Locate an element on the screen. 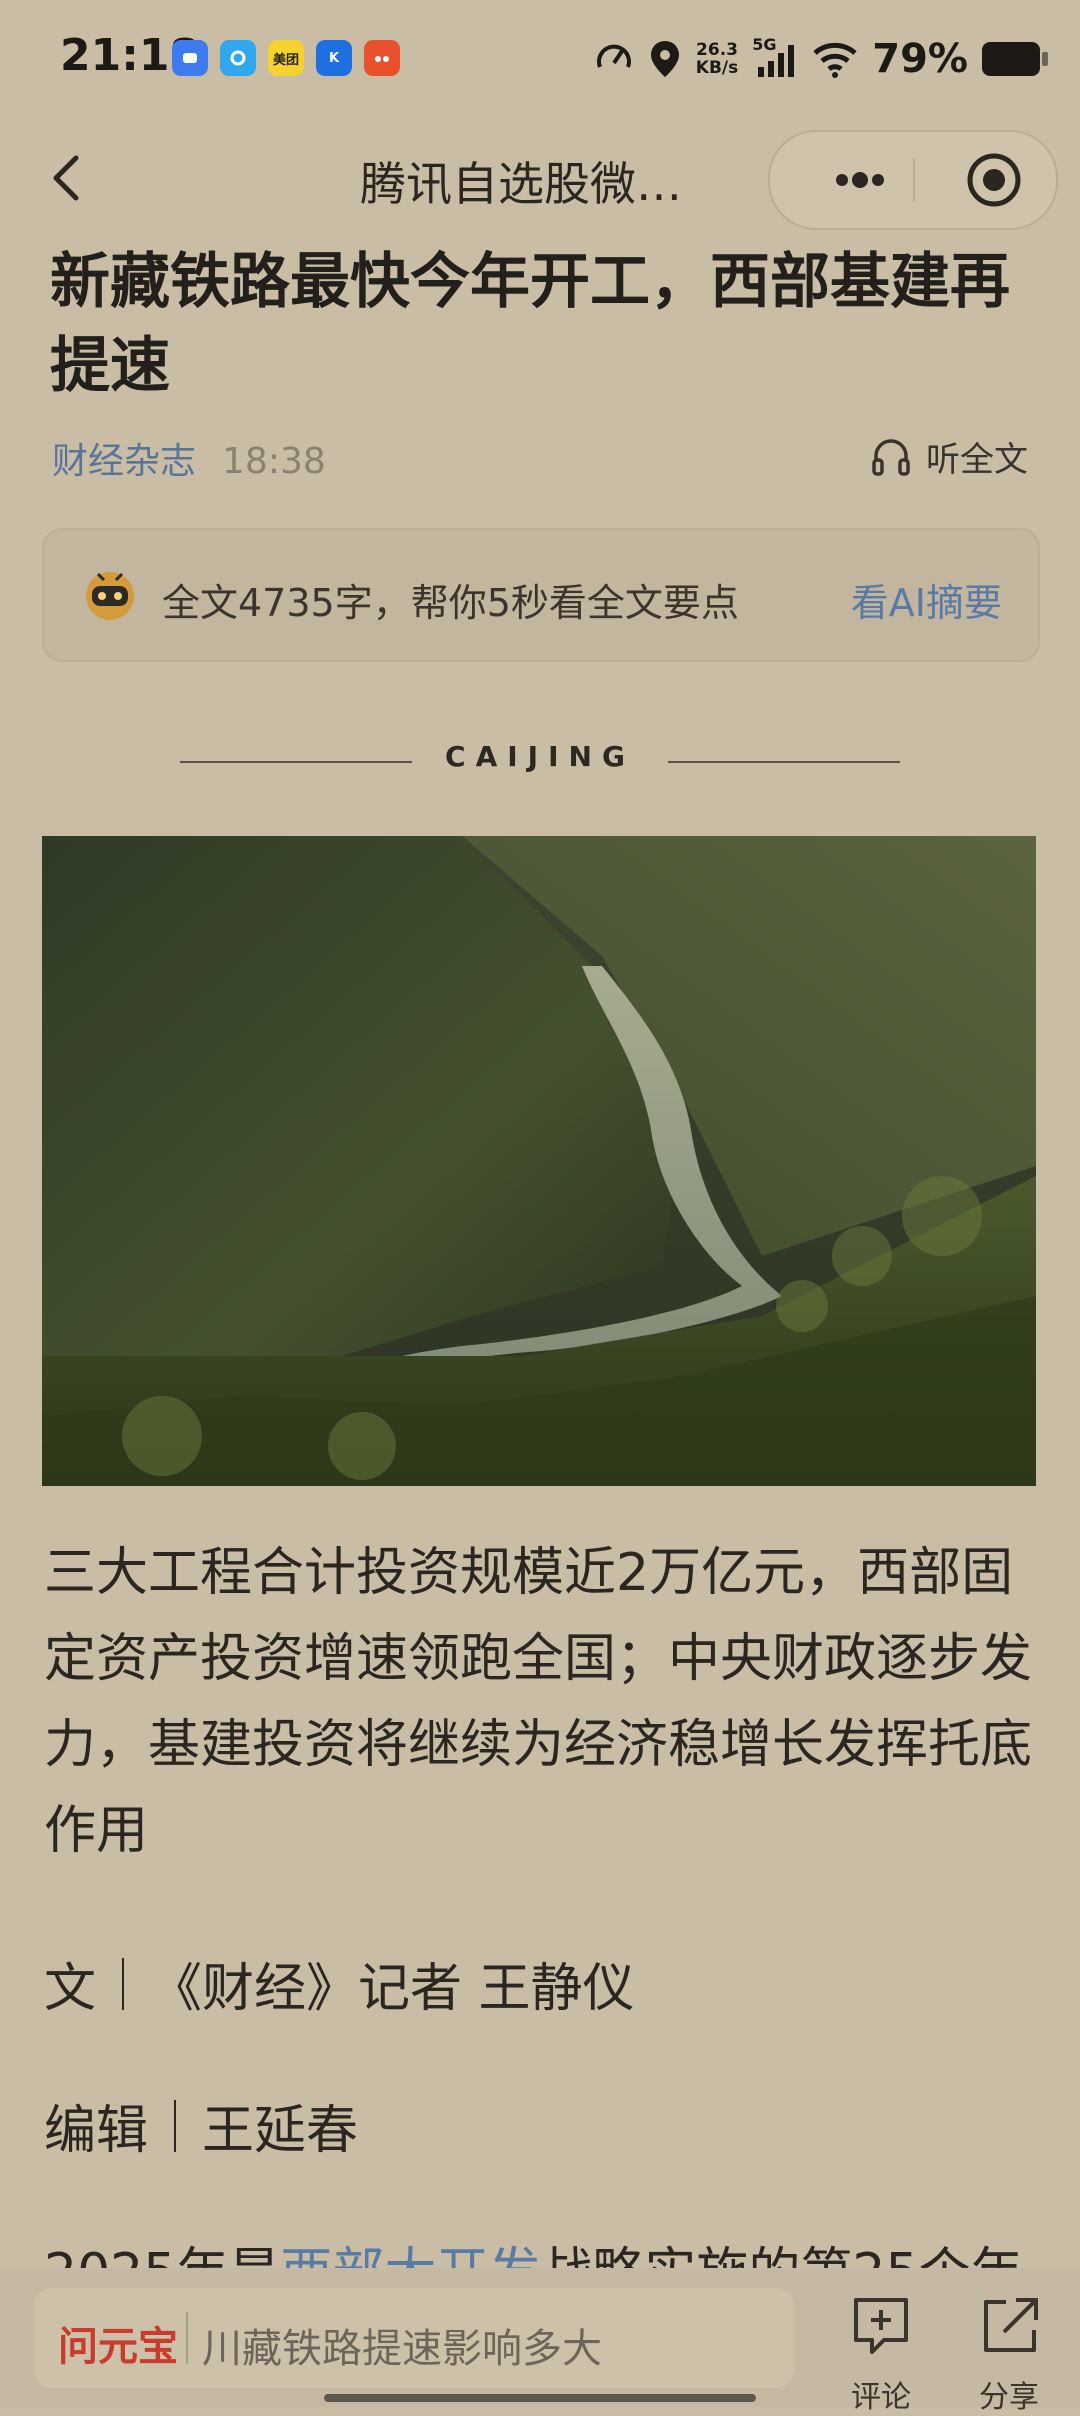 The image size is (1080, 2416). status-bar: 21:18 美团 K 26.3 KB/s 5G 79% is located at coordinates (540, 60).